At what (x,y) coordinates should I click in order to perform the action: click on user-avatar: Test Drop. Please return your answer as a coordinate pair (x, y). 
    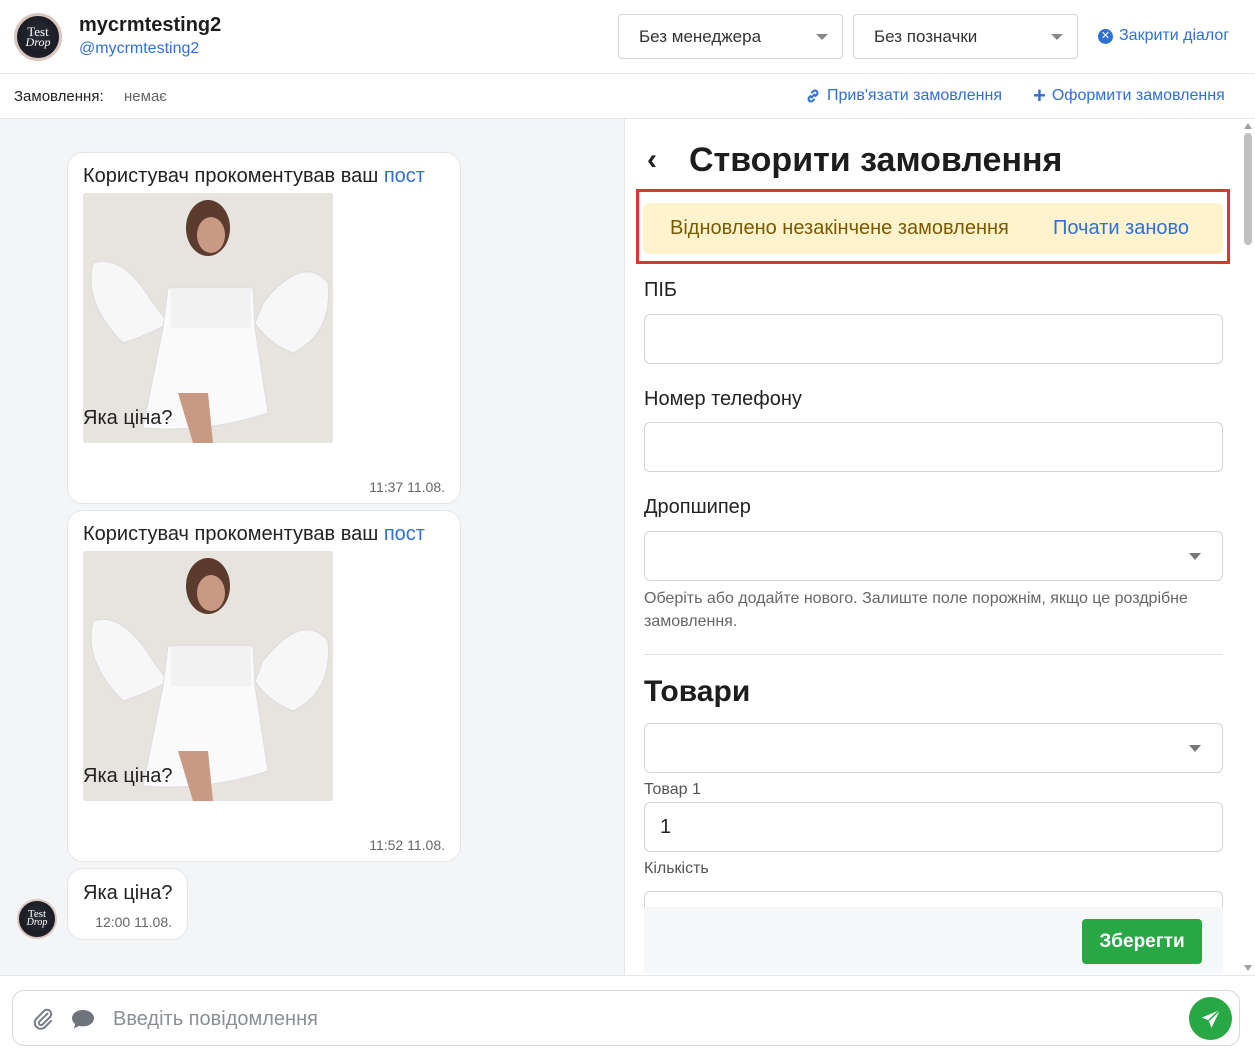
    Looking at the image, I should click on (38, 37).